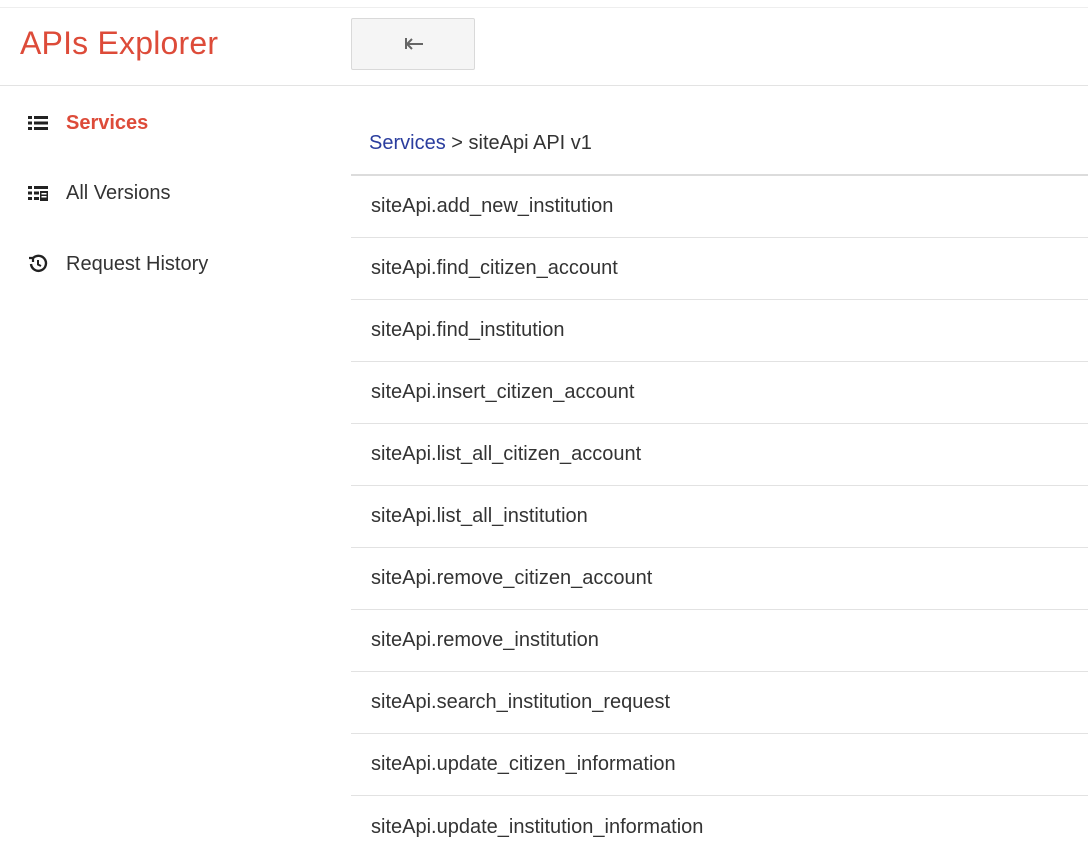  I want to click on method-item: siteApi.update_institution_information, so click(719, 827).